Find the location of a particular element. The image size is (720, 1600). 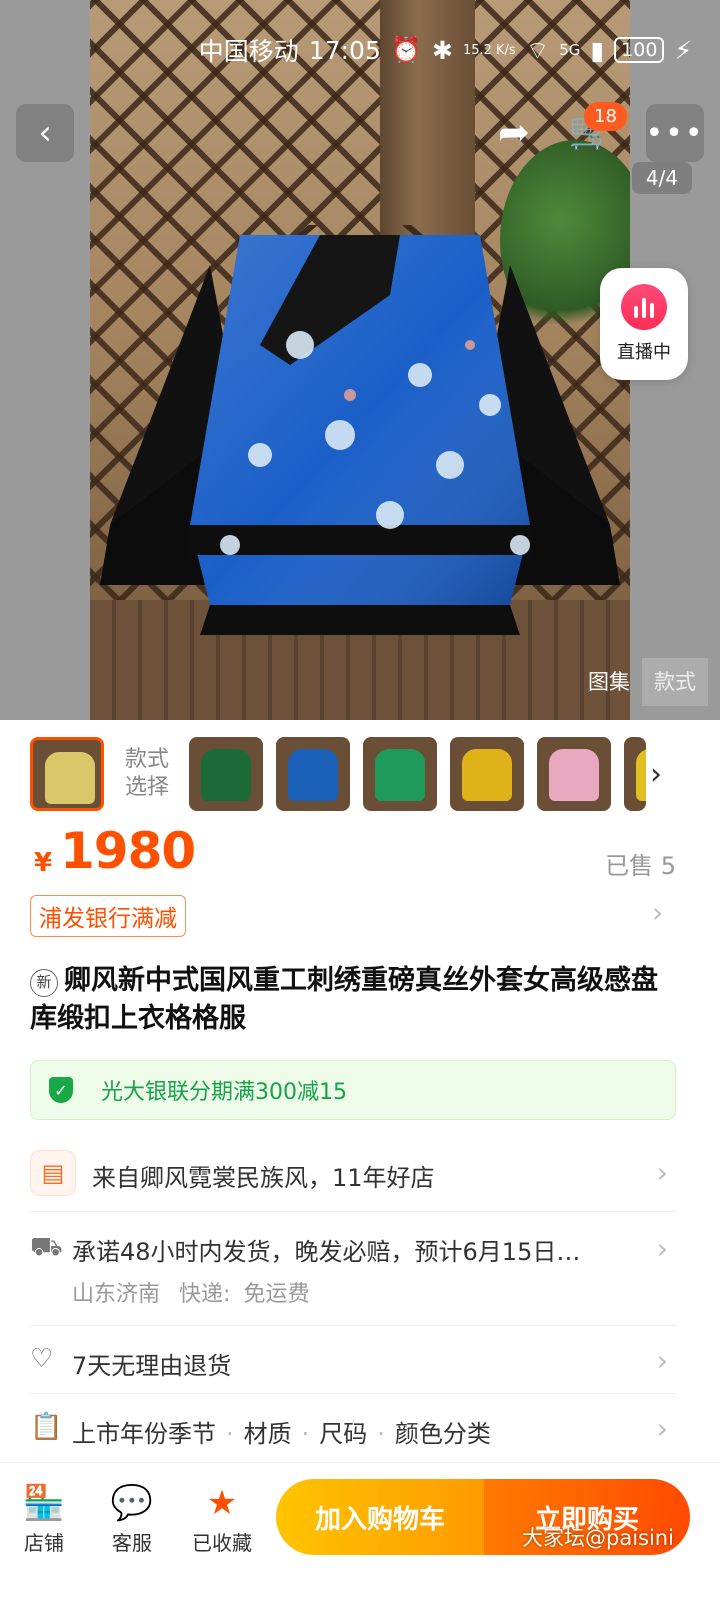

spec-item: 尺码 is located at coordinates (343, 1434).